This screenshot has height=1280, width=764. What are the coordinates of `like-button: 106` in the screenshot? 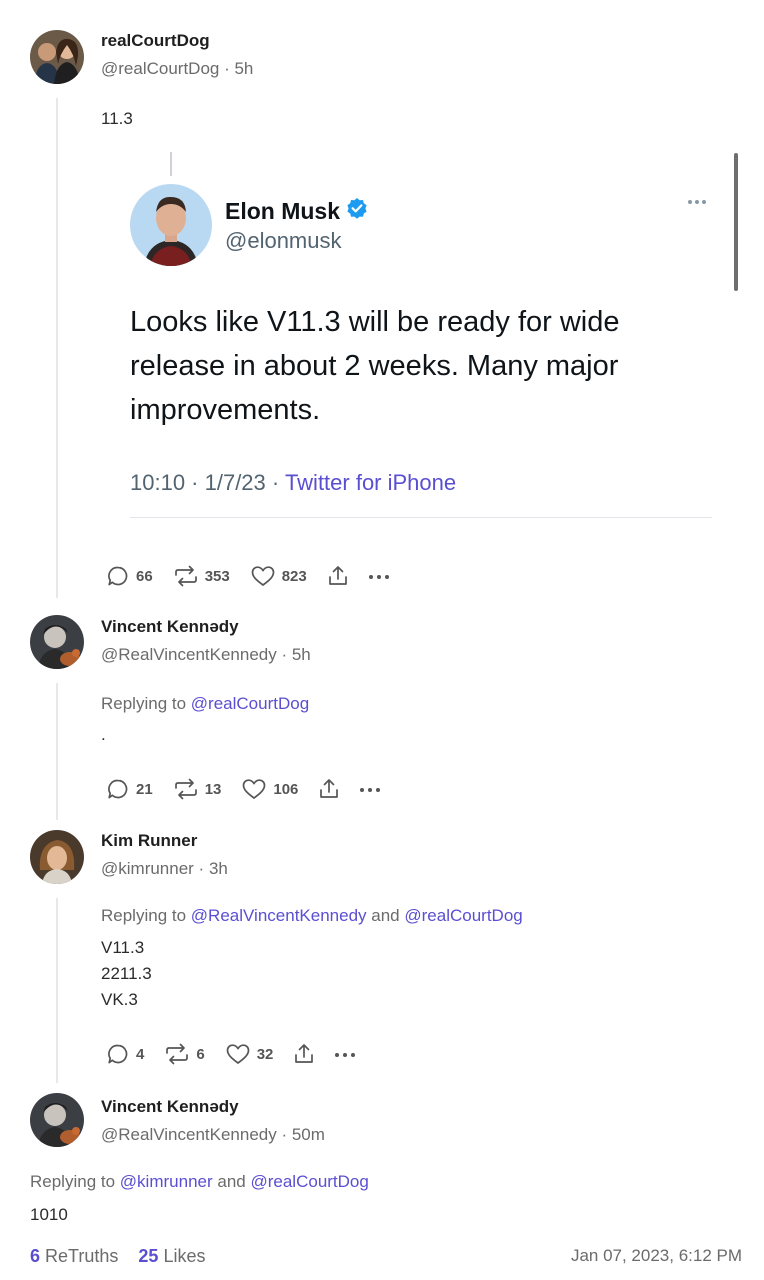 It's located at (269, 789).